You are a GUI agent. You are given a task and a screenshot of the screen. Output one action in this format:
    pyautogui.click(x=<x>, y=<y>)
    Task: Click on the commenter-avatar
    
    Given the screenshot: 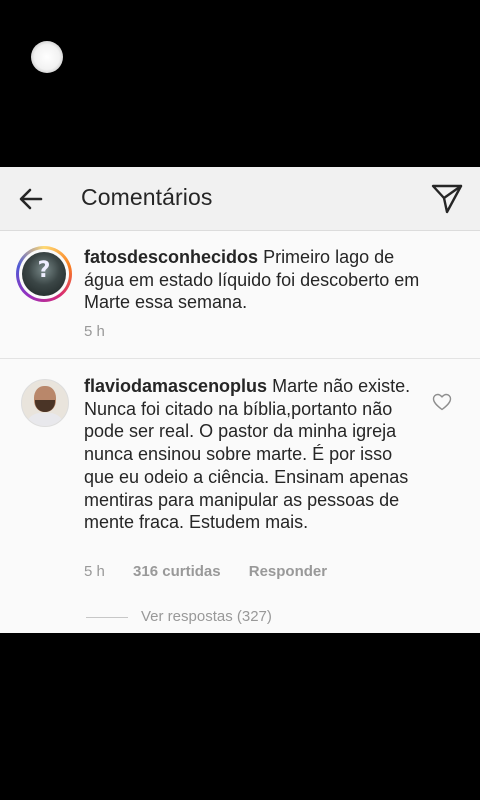 What is the action you would take?
    pyautogui.click(x=45, y=403)
    